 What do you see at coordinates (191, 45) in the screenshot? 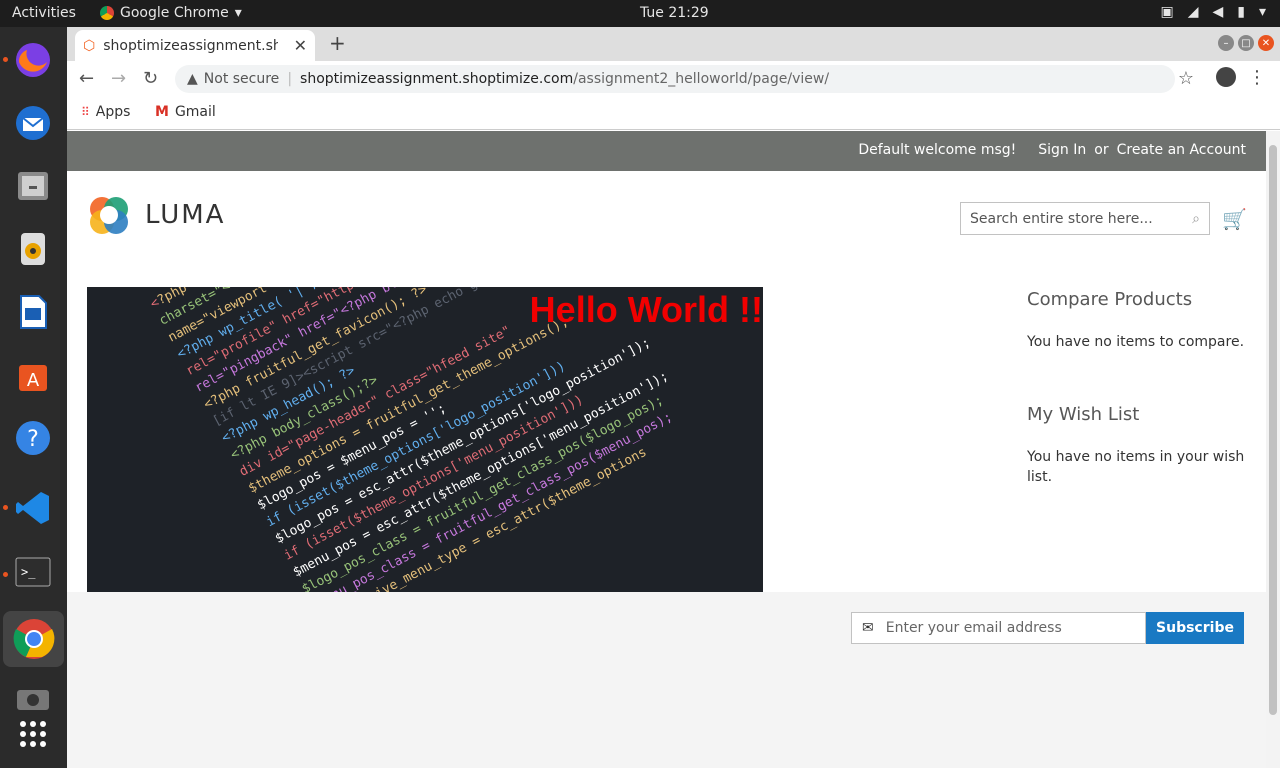
I see `tab-title: shoptimizeassignment.sh` at bounding box center [191, 45].